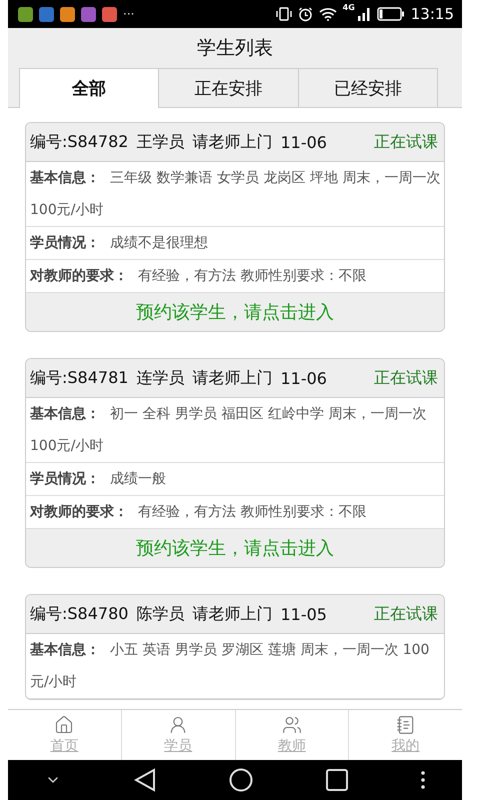  Describe the element at coordinates (160, 378) in the screenshot. I see `student-name: 连学员` at that location.